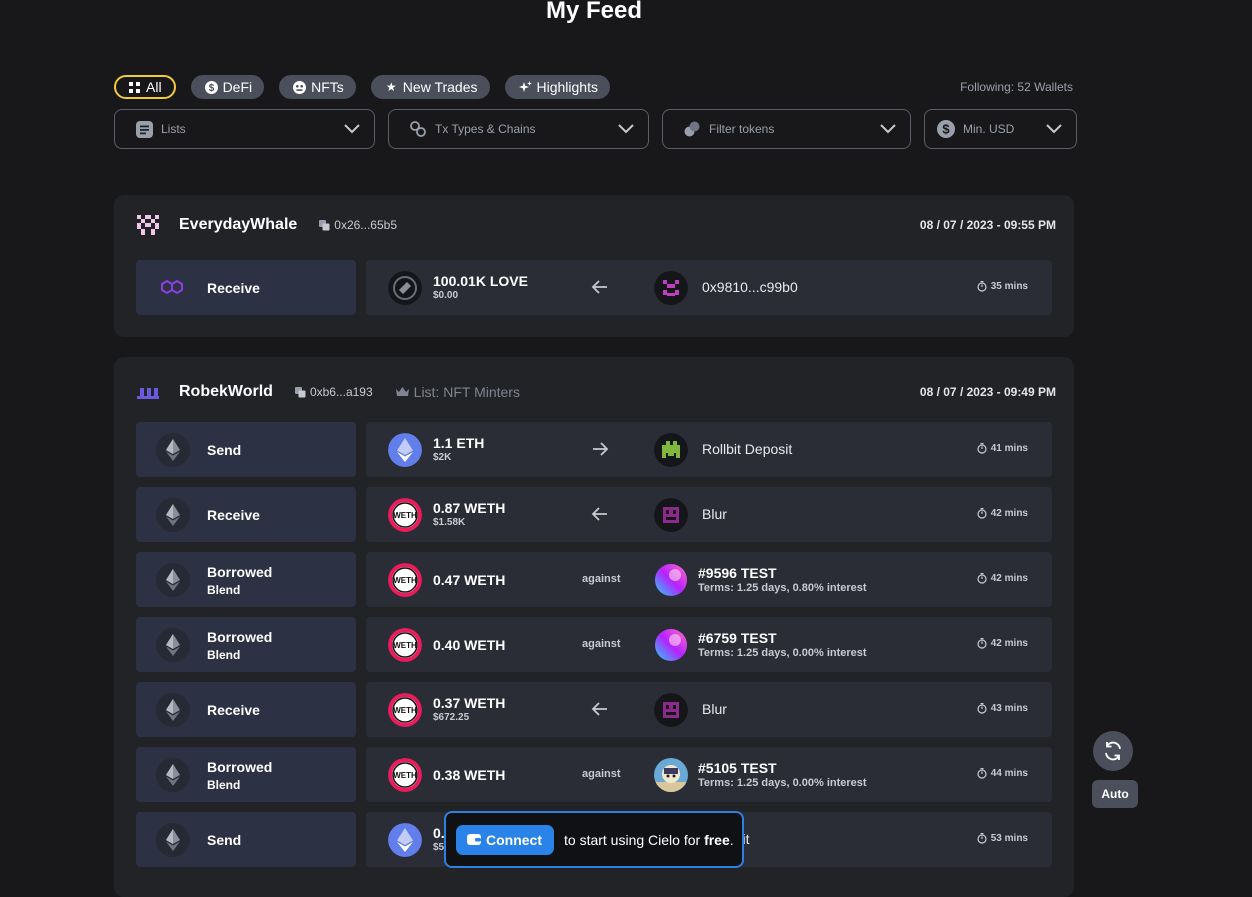 The width and height of the screenshot is (1252, 897). I want to click on loan-terms: Terms: 1.25 days, 0.80% interest, so click(782, 588).